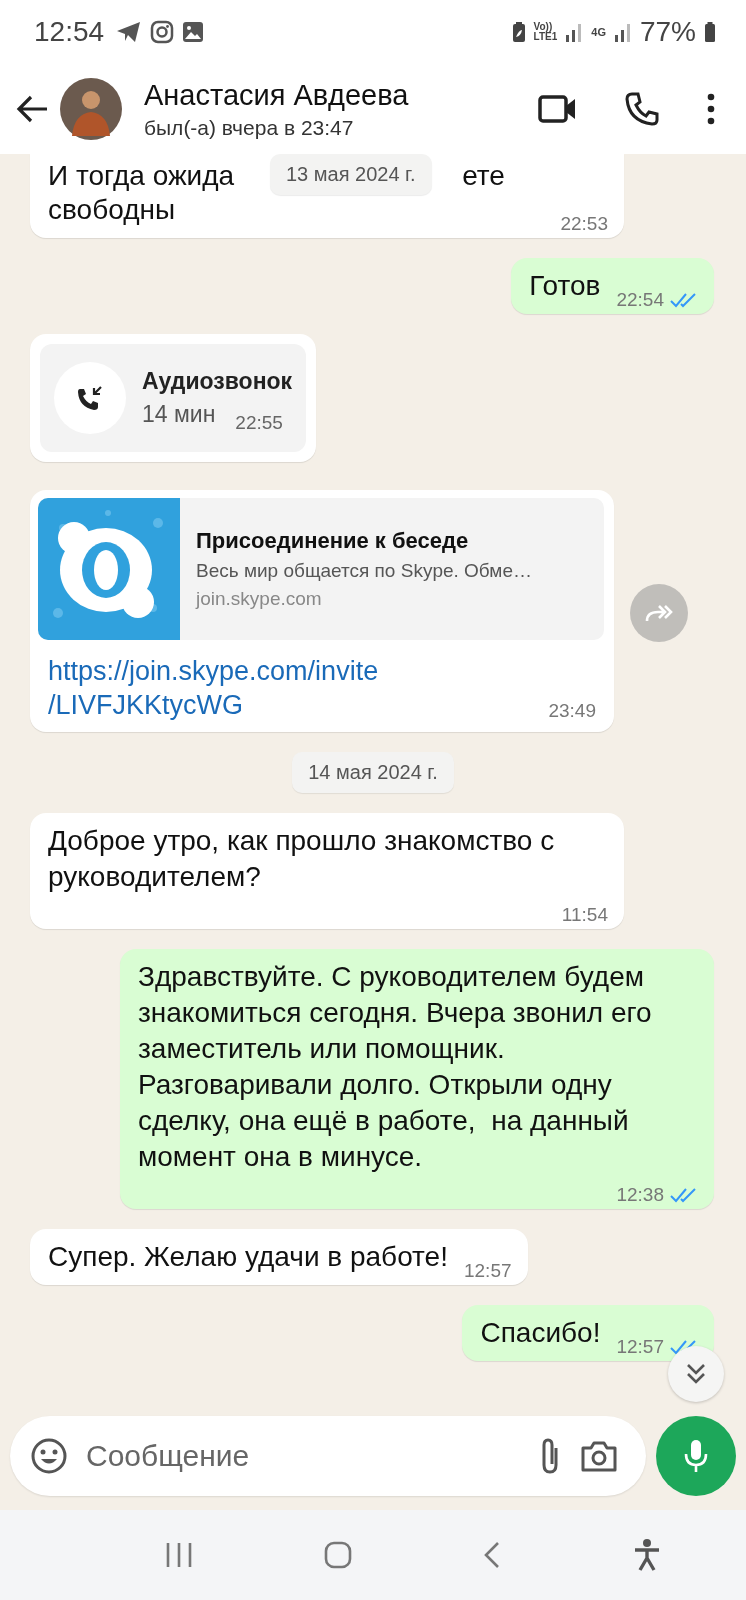 The height and width of the screenshot is (1600, 746). I want to click on scroll-down-button, so click(696, 1374).